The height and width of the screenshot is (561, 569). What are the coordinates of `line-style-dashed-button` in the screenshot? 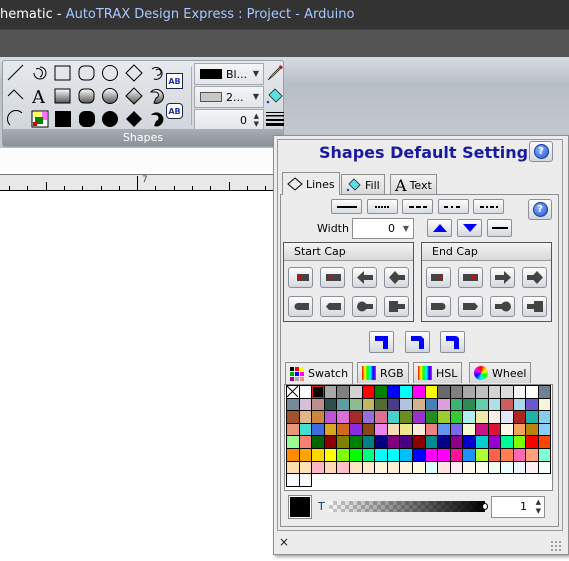 It's located at (417, 206).